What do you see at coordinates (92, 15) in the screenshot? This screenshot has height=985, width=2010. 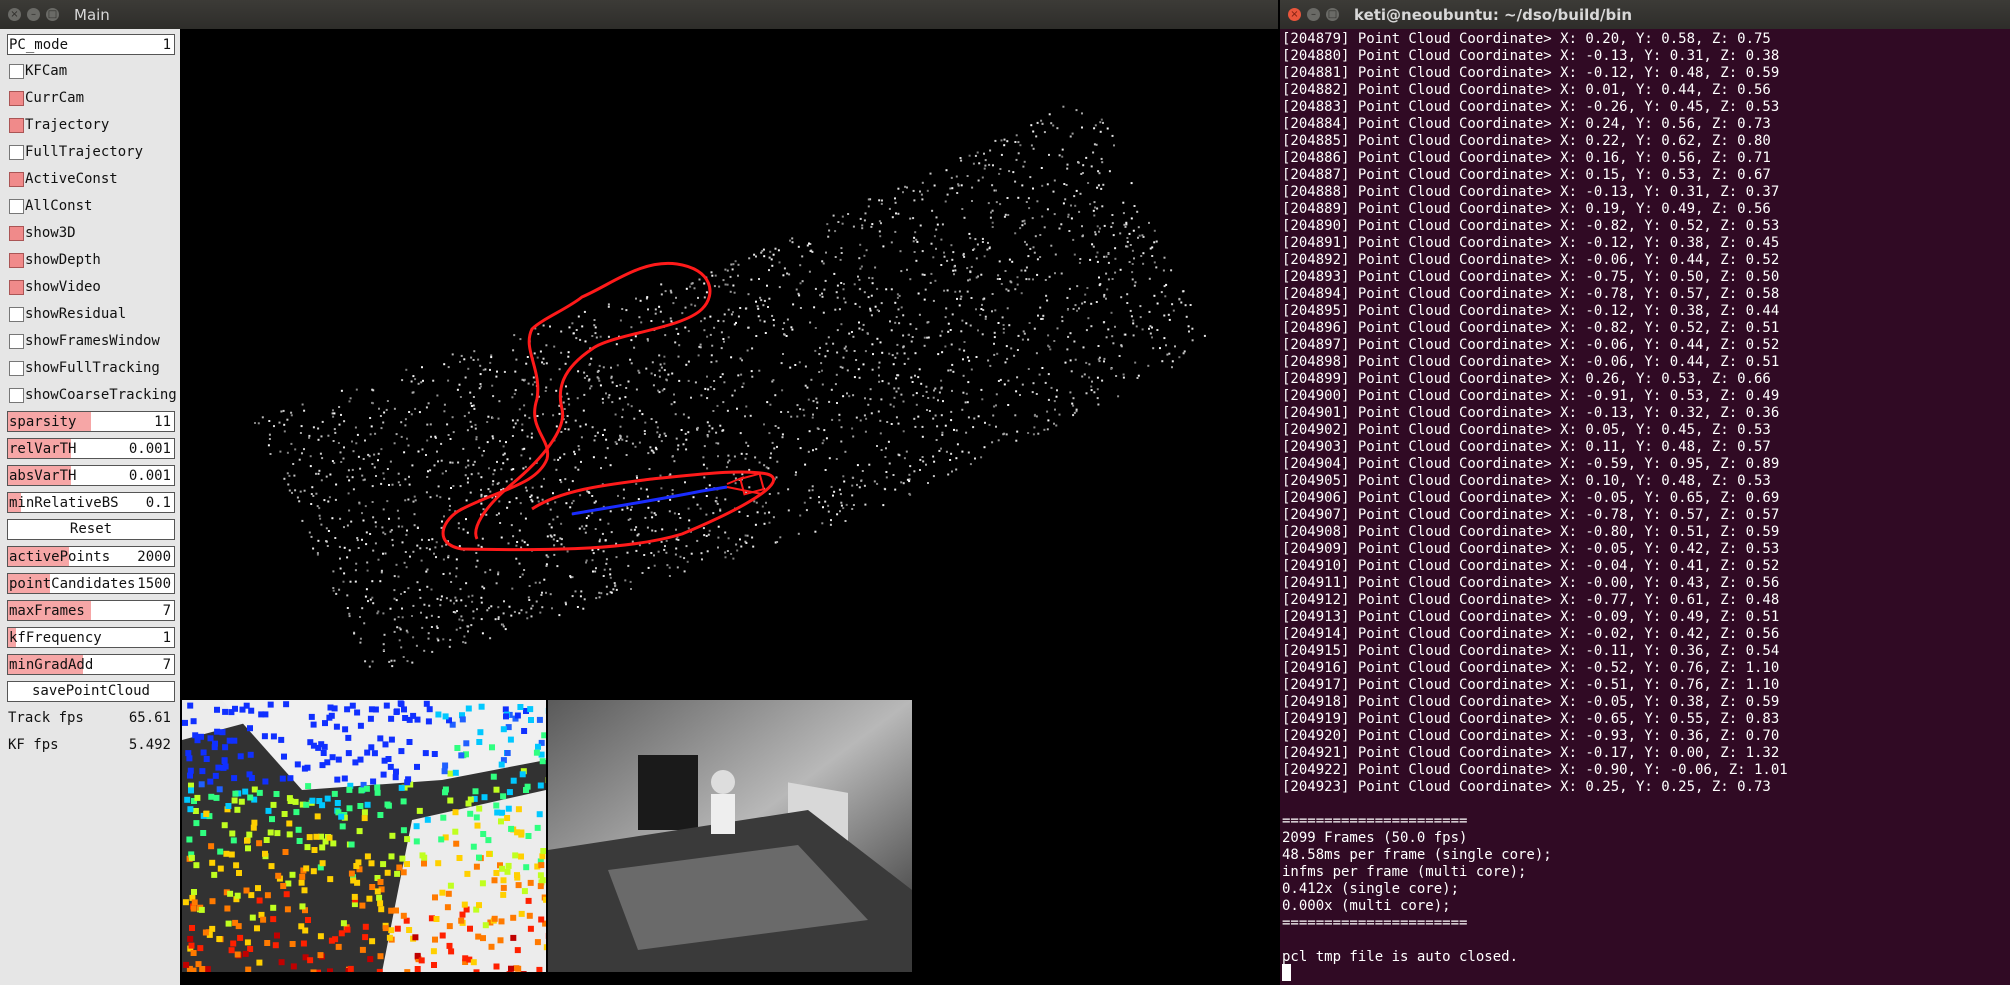 I see `window-title: Main` at bounding box center [92, 15].